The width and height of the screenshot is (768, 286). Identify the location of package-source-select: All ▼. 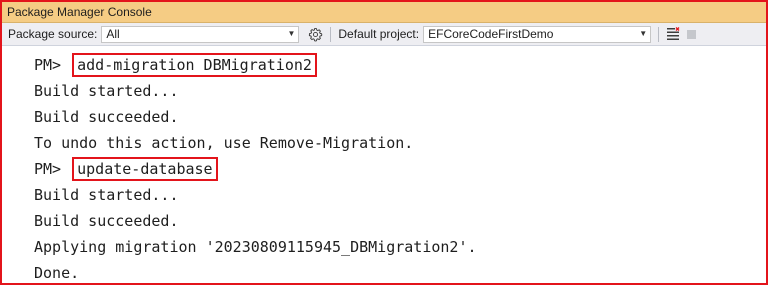
(200, 34).